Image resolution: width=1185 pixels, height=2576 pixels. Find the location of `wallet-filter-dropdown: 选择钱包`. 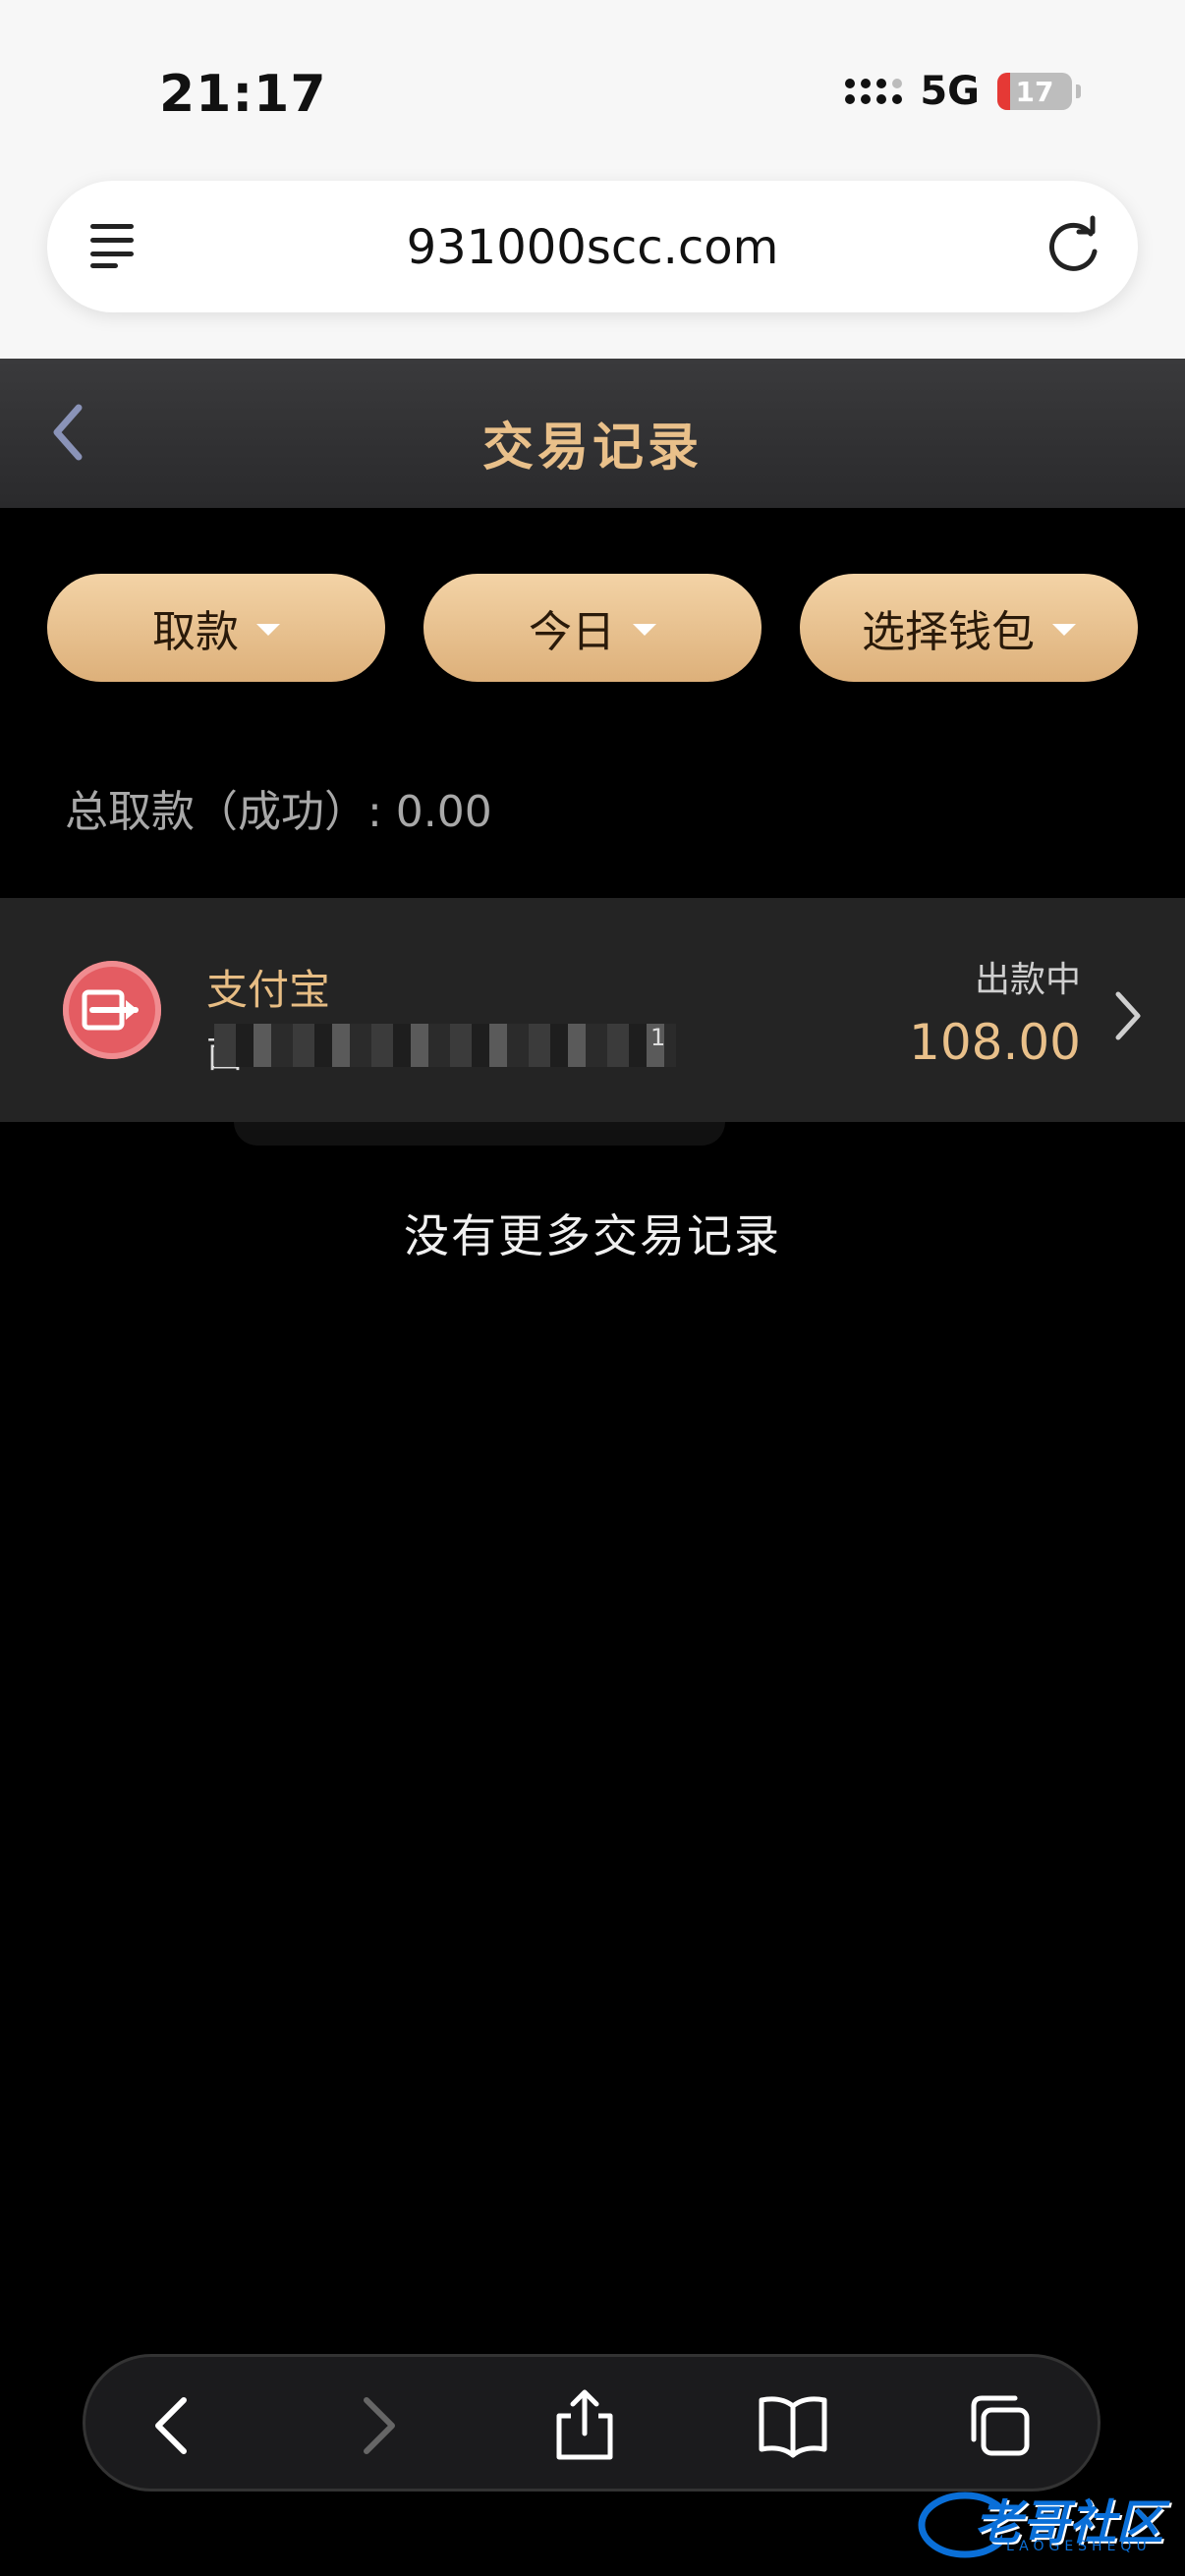

wallet-filter-dropdown: 选择钱包 is located at coordinates (969, 628).